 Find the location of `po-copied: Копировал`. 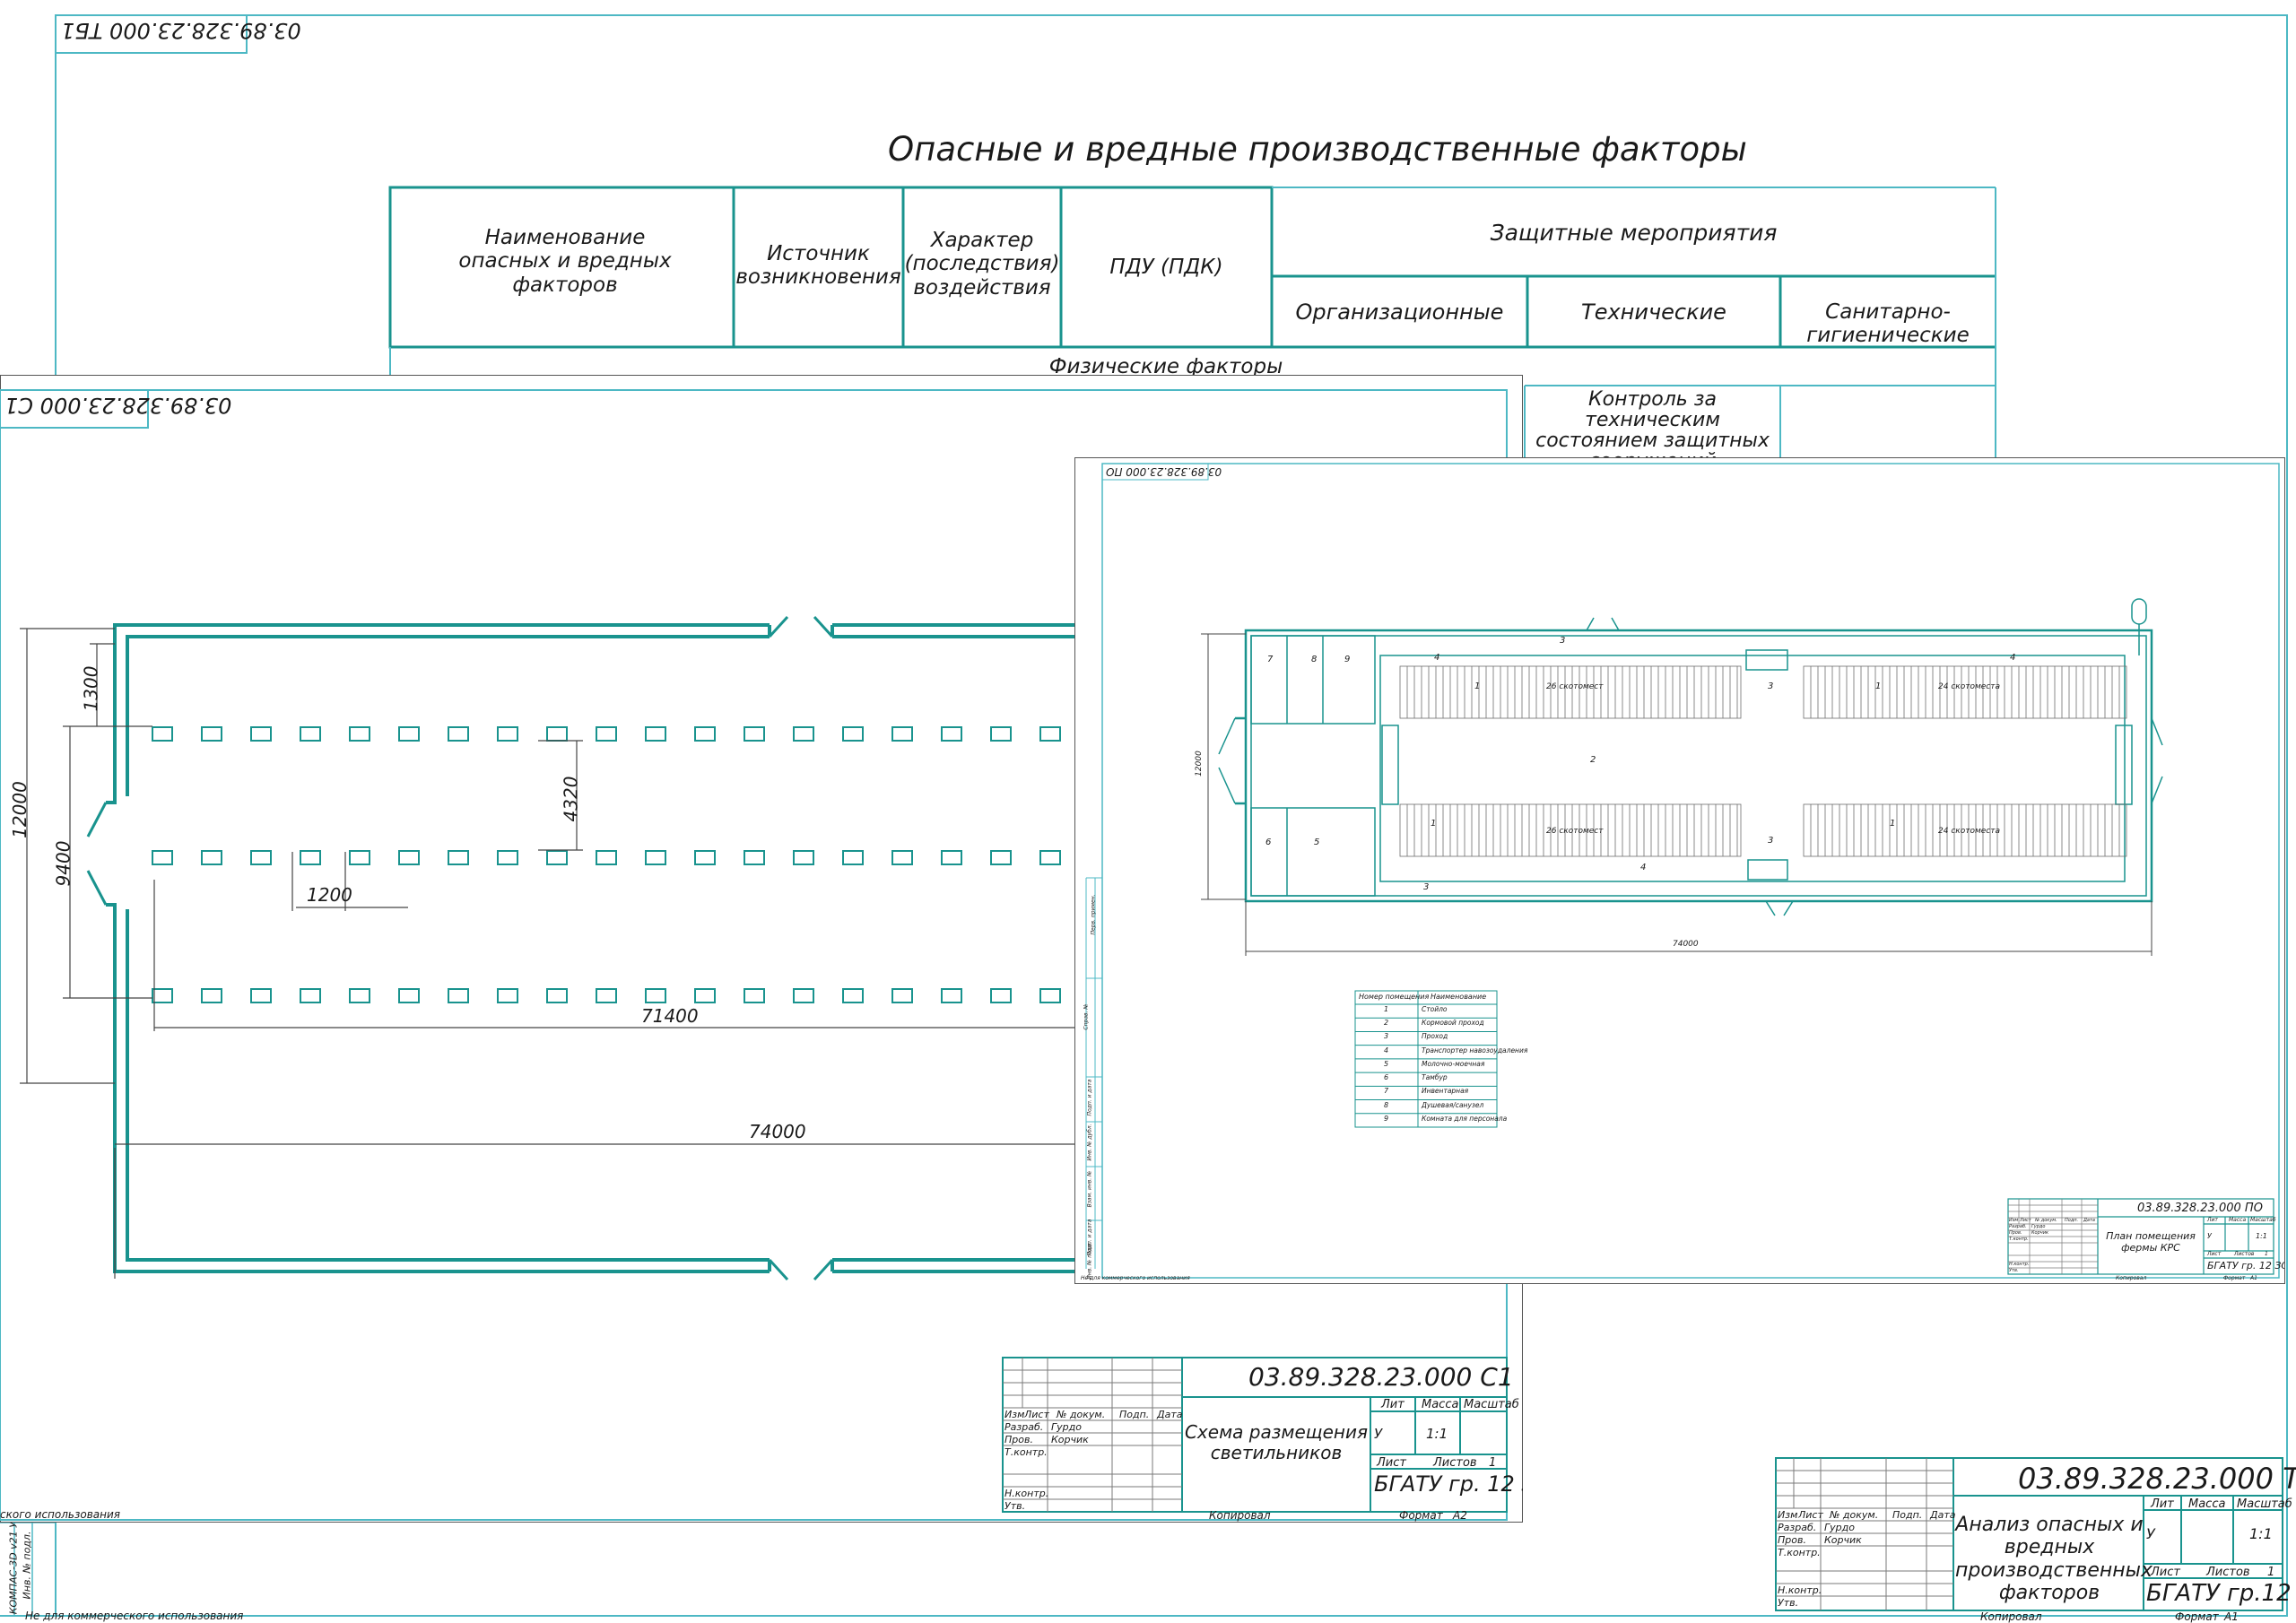

po-copied: Копировал is located at coordinates (2131, 1278).